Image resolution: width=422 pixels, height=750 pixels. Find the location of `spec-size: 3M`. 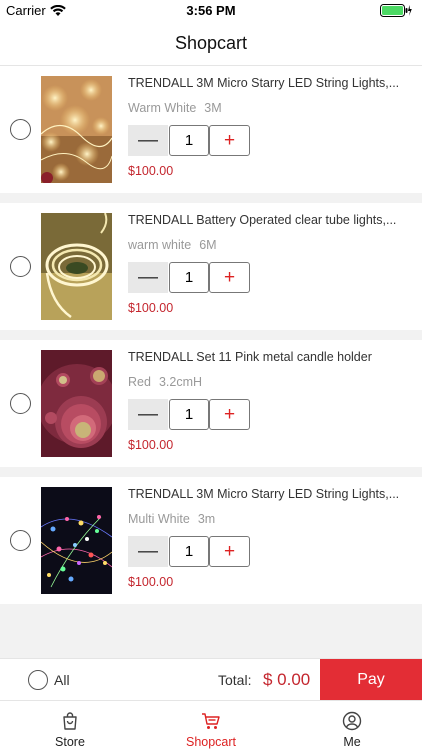

spec-size: 3M is located at coordinates (213, 108).